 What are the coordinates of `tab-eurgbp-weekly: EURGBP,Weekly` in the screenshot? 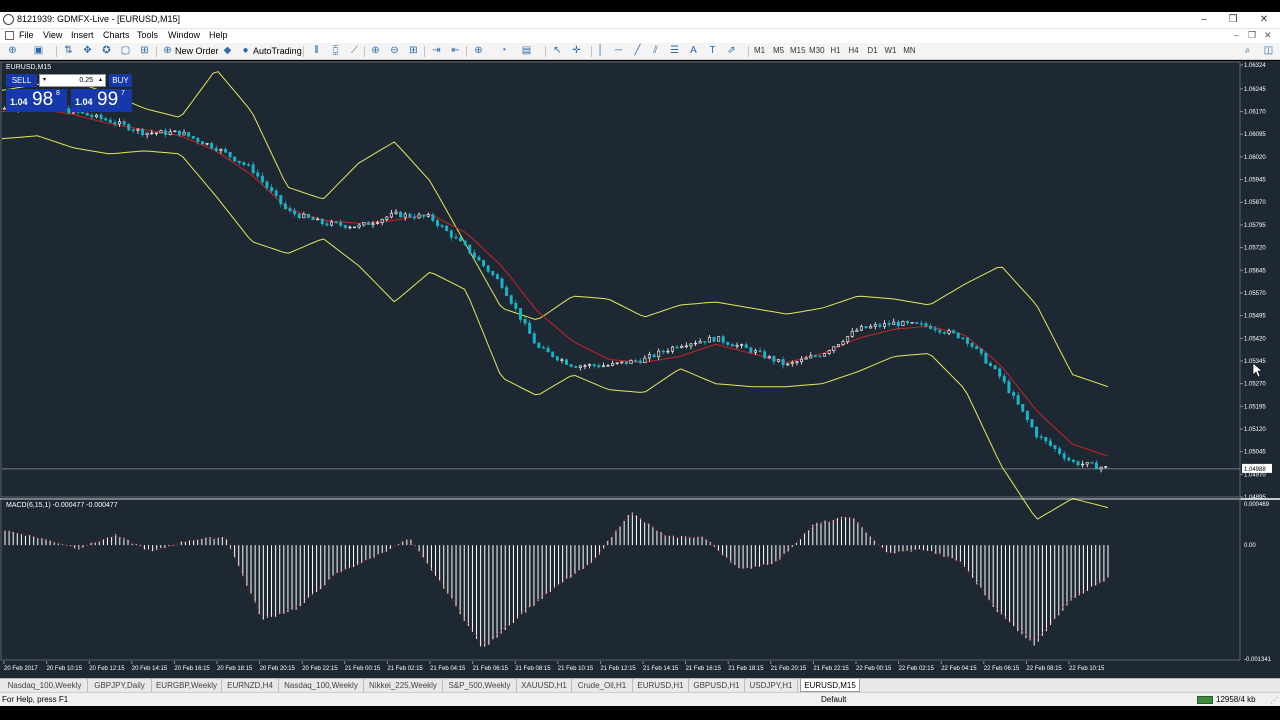 It's located at (187, 685).